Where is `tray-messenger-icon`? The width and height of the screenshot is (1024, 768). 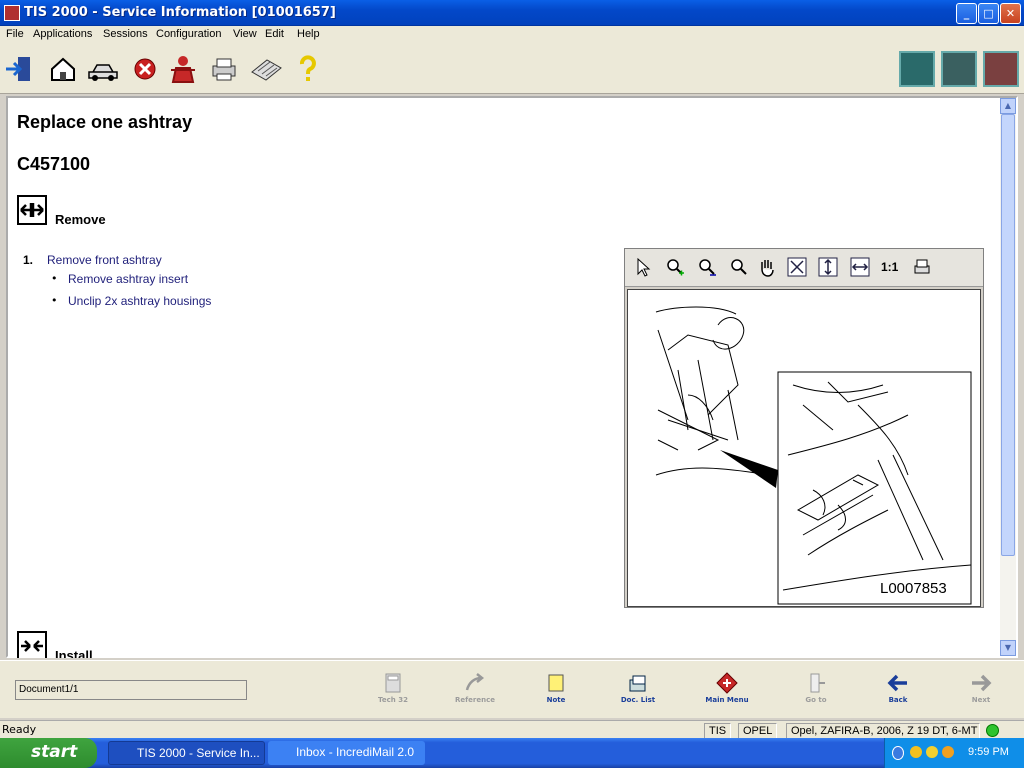 tray-messenger-icon is located at coordinates (948, 752).